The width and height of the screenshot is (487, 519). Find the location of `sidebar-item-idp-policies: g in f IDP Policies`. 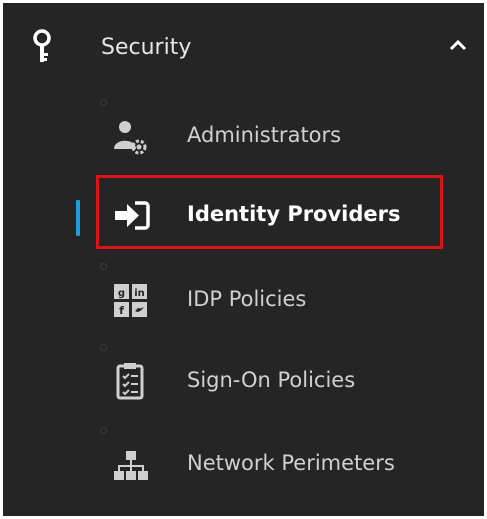

sidebar-item-idp-policies: g in f IDP Policies is located at coordinates (243, 301).